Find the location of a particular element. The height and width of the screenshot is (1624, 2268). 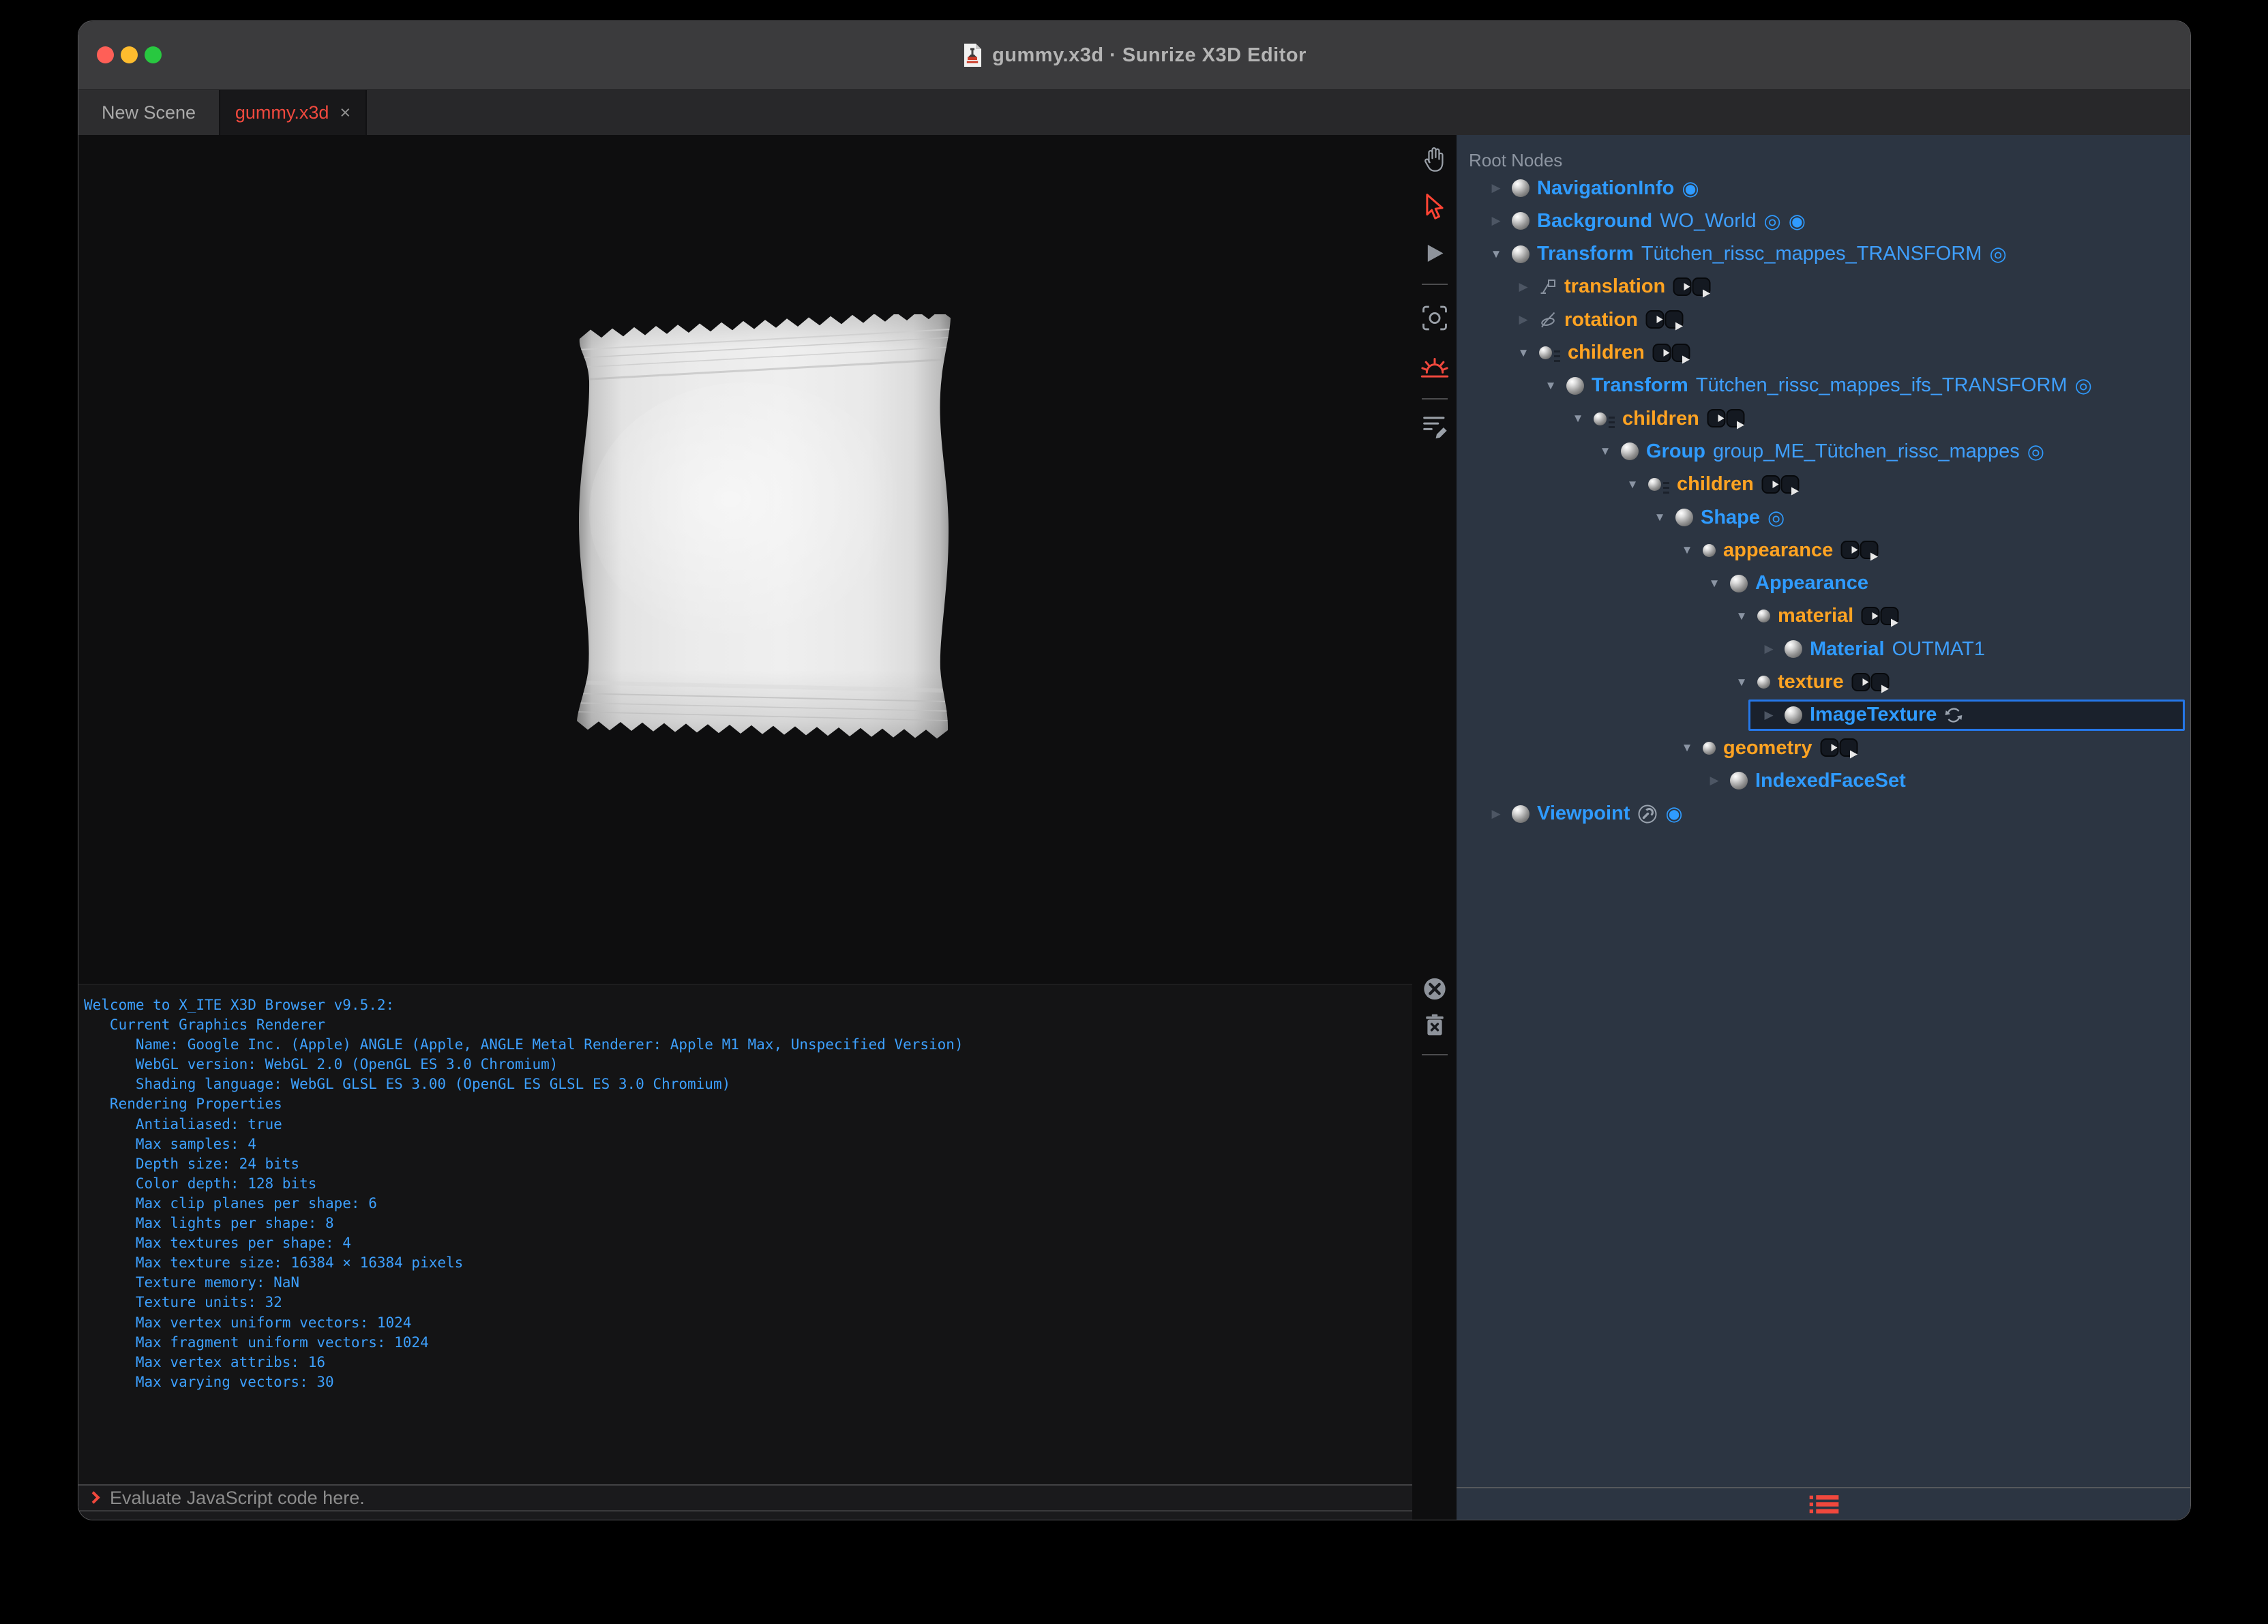

straighten-horizon-icon is located at coordinates (1434, 371).